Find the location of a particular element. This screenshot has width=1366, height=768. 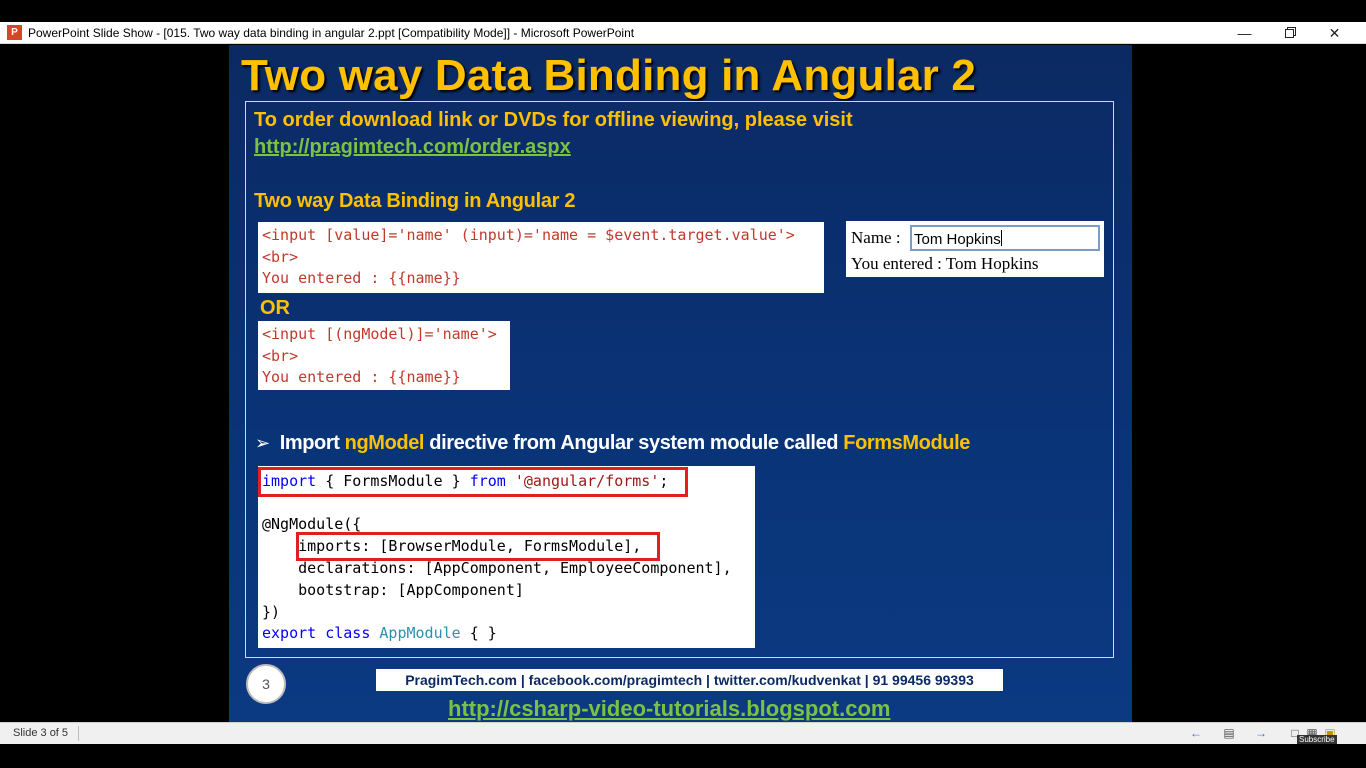

class-name: AppModule is located at coordinates (420, 633).